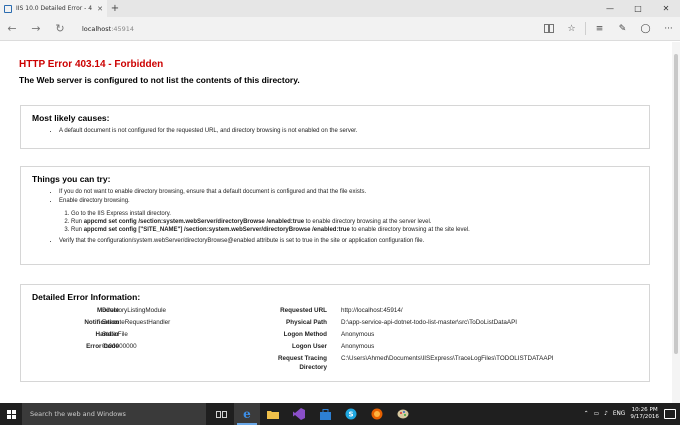 This screenshot has height=425, width=680. What do you see at coordinates (273, 414) in the screenshot?
I see `file-explorer-icon` at bounding box center [273, 414].